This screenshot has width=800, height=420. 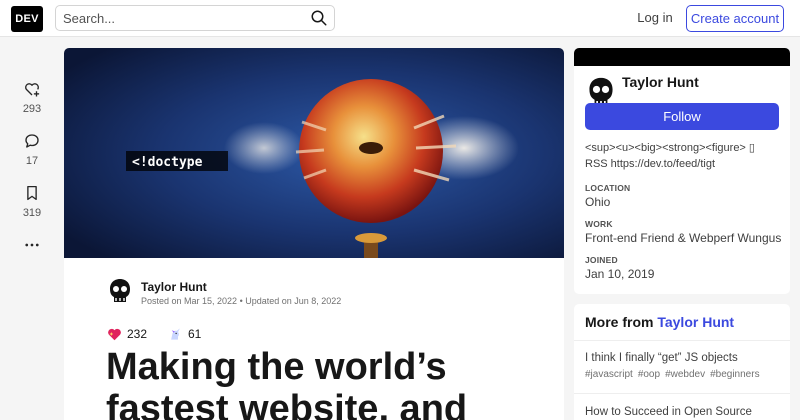 I want to click on create-account-button: Create account, so click(x=735, y=18).